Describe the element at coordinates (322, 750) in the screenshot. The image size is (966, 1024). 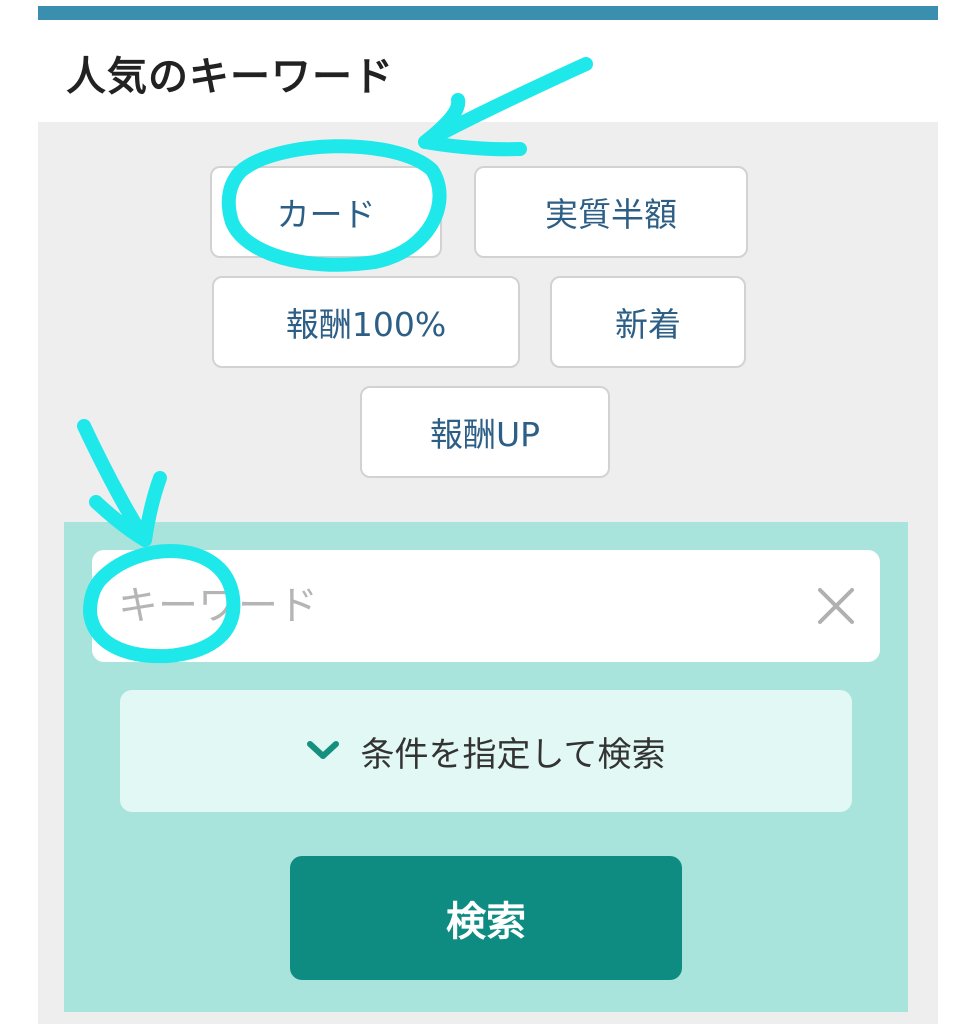
I see `chevron-down-icon` at that location.